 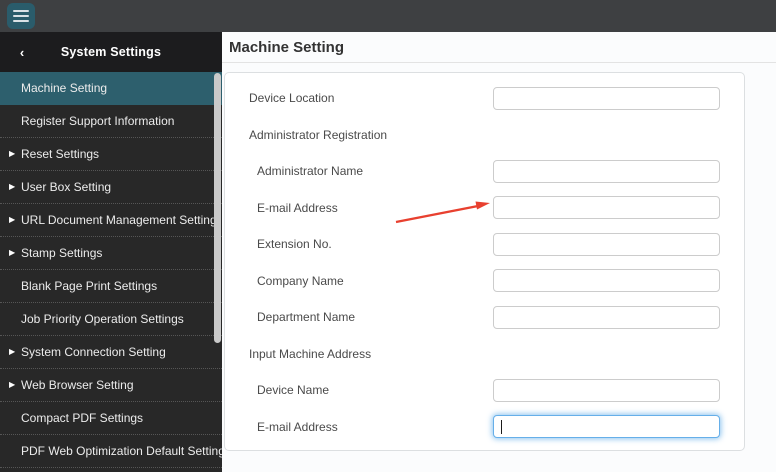 I want to click on sidebar-title: System Settings, so click(x=111, y=52).